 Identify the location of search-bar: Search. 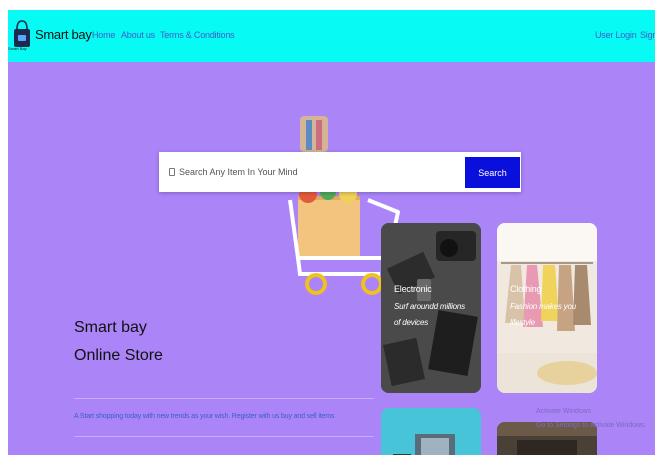
(340, 172).